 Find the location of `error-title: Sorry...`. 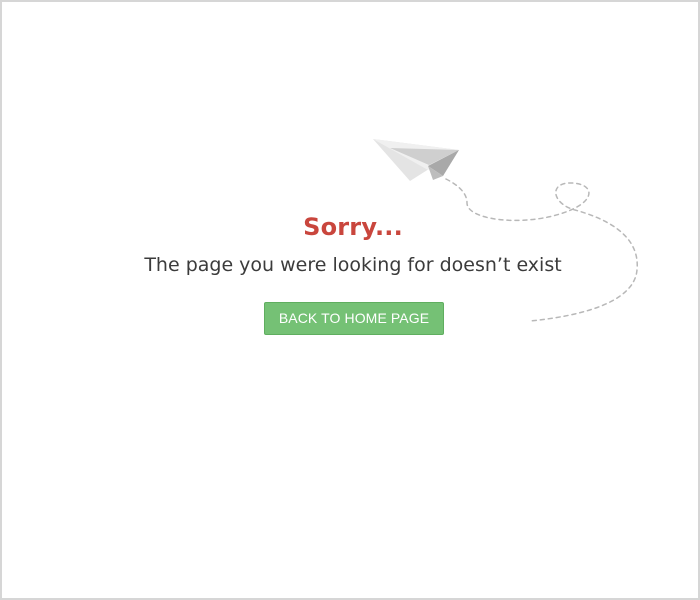

error-title: Sorry... is located at coordinates (353, 227).